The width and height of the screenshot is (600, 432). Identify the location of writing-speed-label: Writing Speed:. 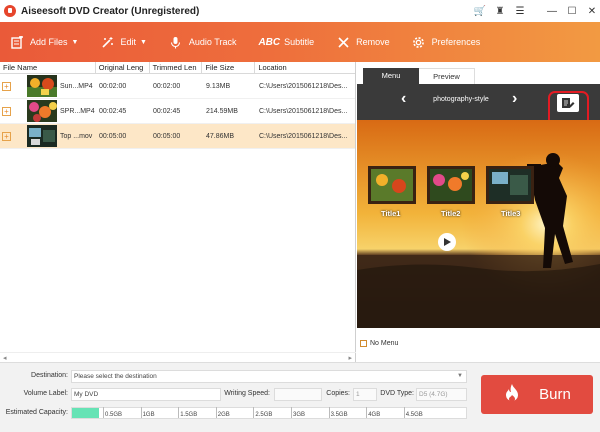
(247, 393).